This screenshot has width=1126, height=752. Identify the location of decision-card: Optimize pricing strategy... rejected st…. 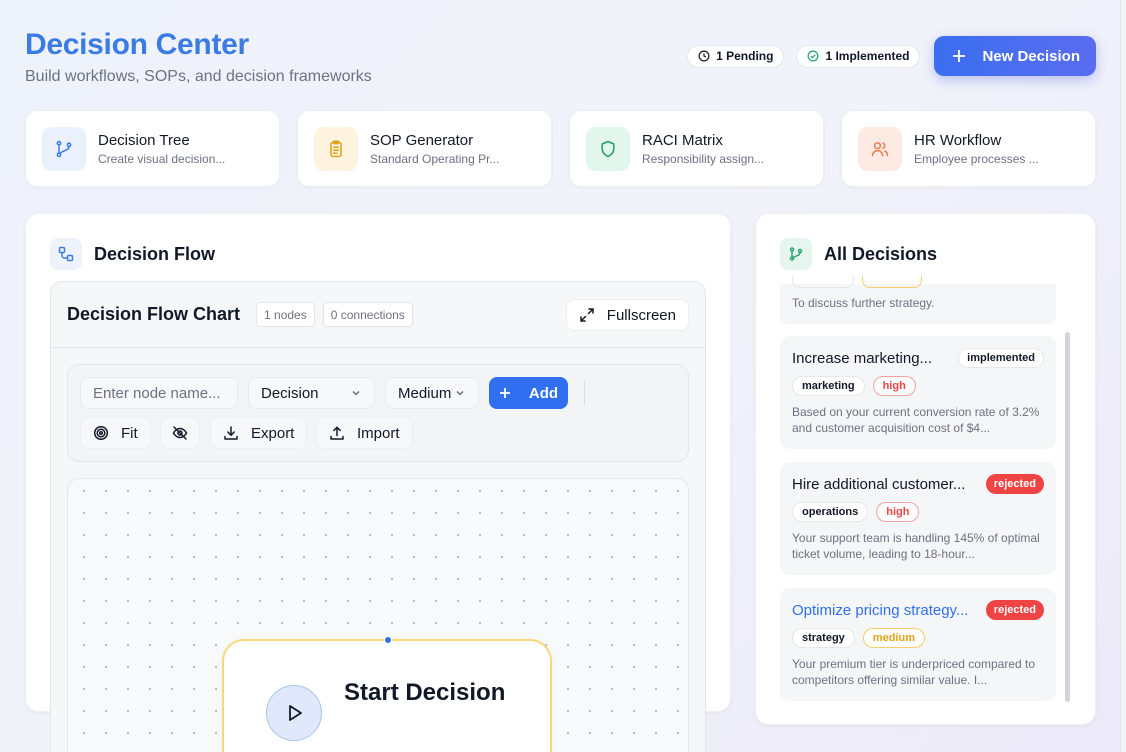
(918, 644).